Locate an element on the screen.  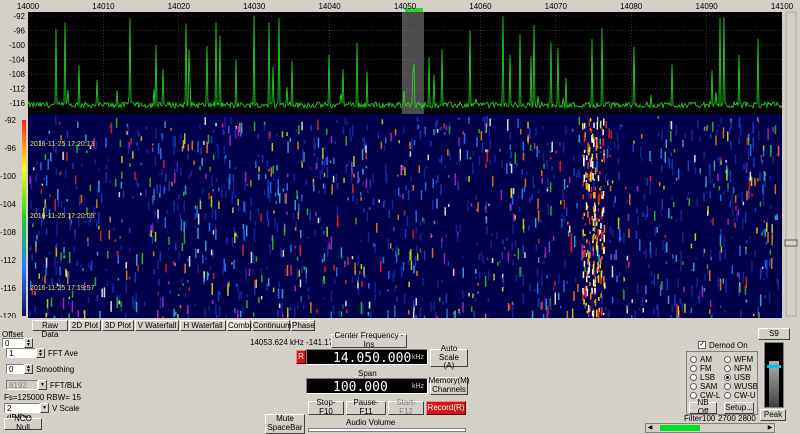
nco-null-button: NCO Null is located at coordinates (23, 423).